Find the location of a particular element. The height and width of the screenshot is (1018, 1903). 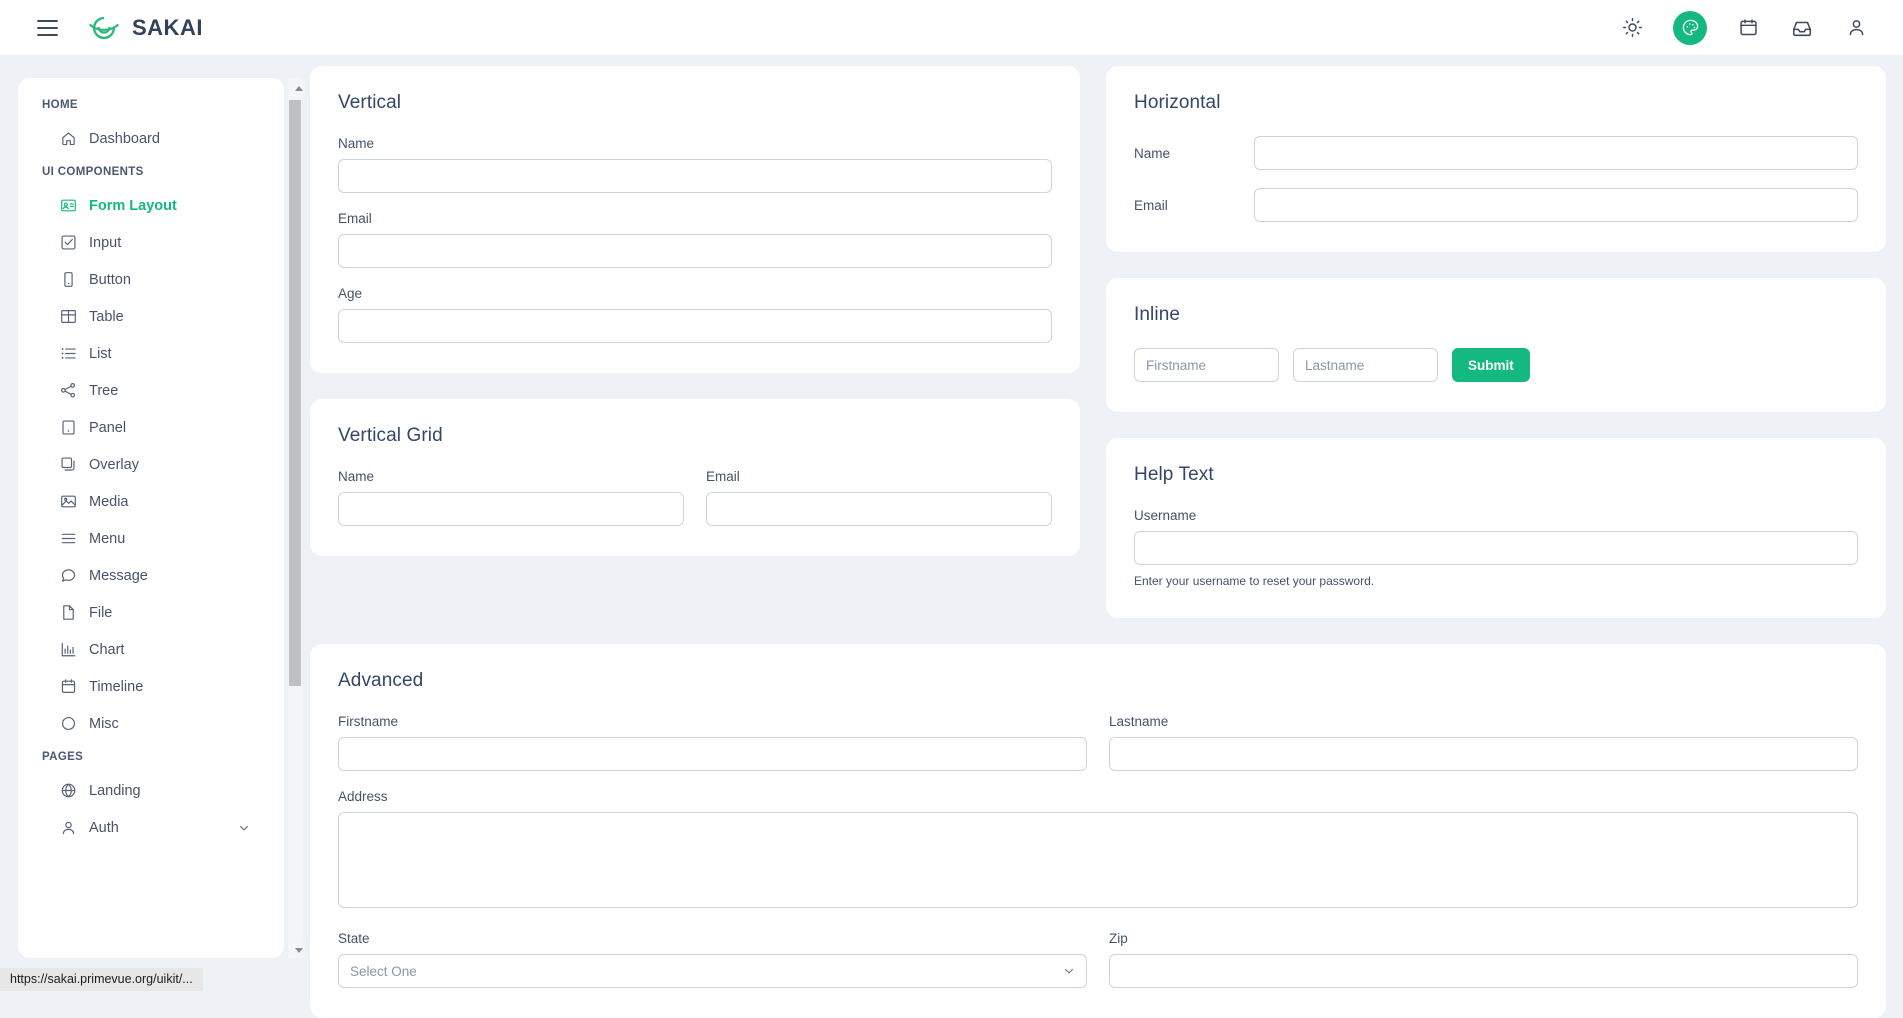

sidebar-item-label: Overlay is located at coordinates (114, 465).